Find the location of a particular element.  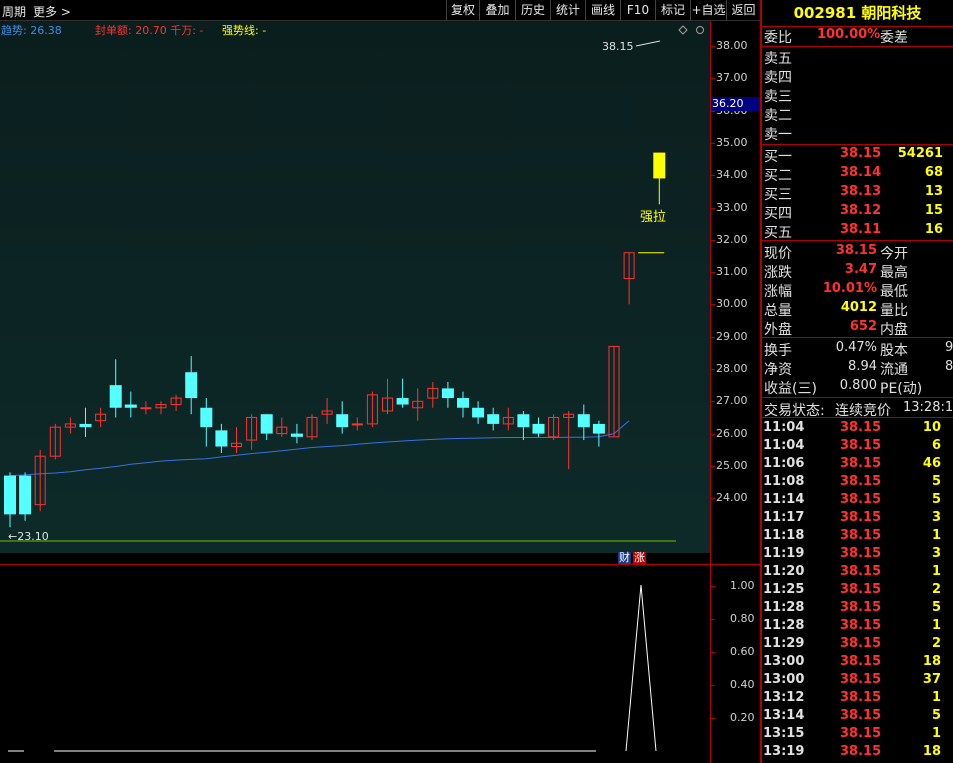

finance-badge: 财 is located at coordinates (624, 558).